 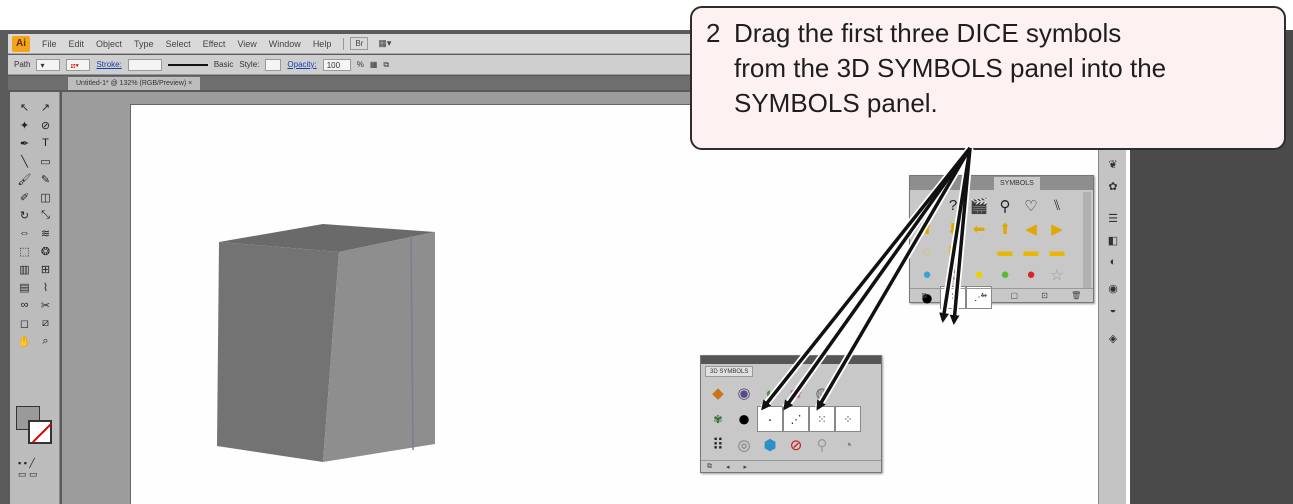 What do you see at coordinates (848, 419) in the screenshot?
I see `dice-four-icon: ⁘` at bounding box center [848, 419].